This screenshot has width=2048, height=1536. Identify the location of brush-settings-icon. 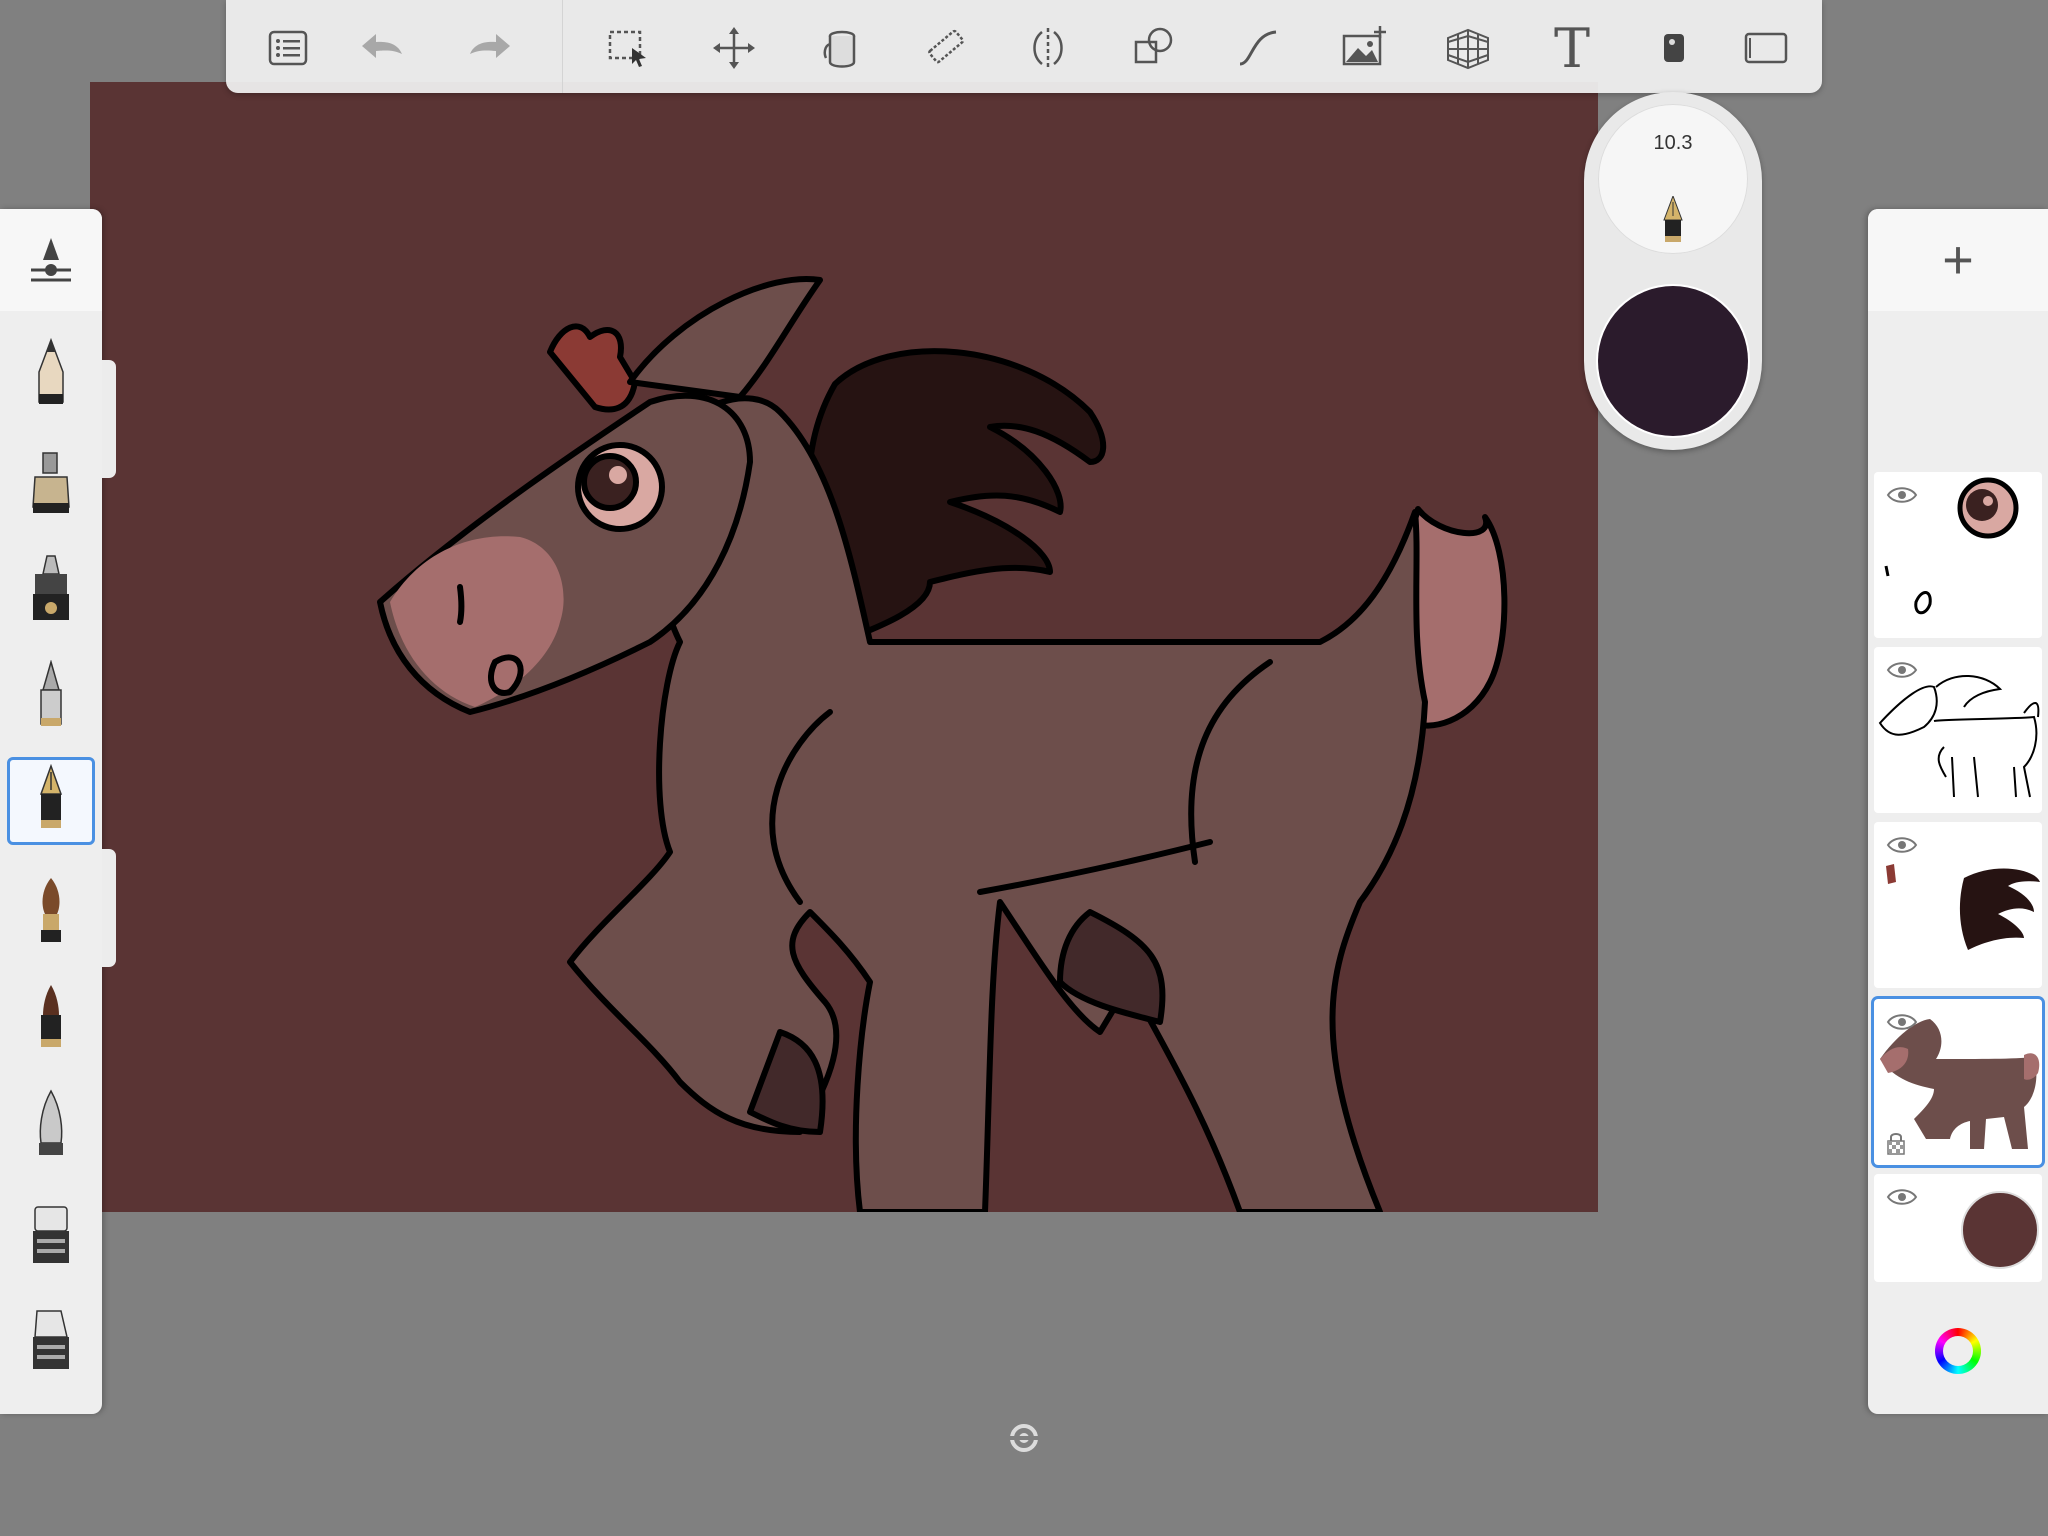
(51, 260).